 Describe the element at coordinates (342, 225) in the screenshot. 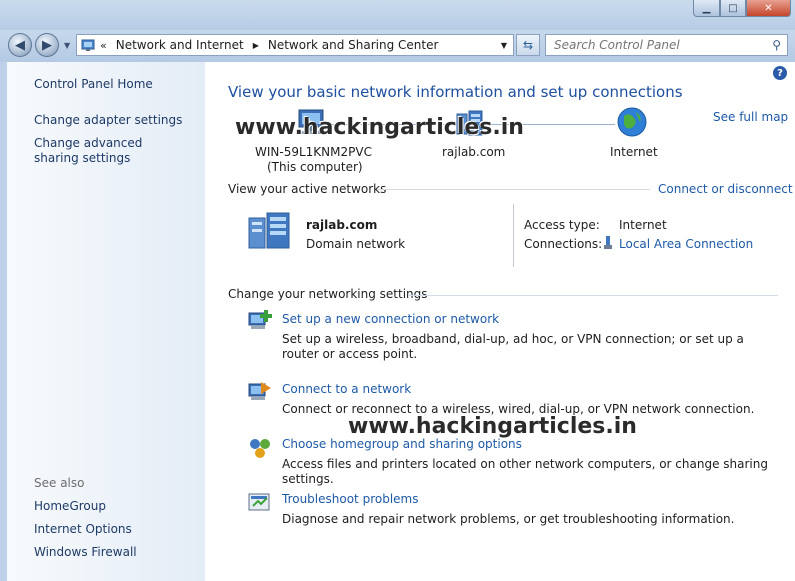

I see `network-name: rajlab.com` at that location.